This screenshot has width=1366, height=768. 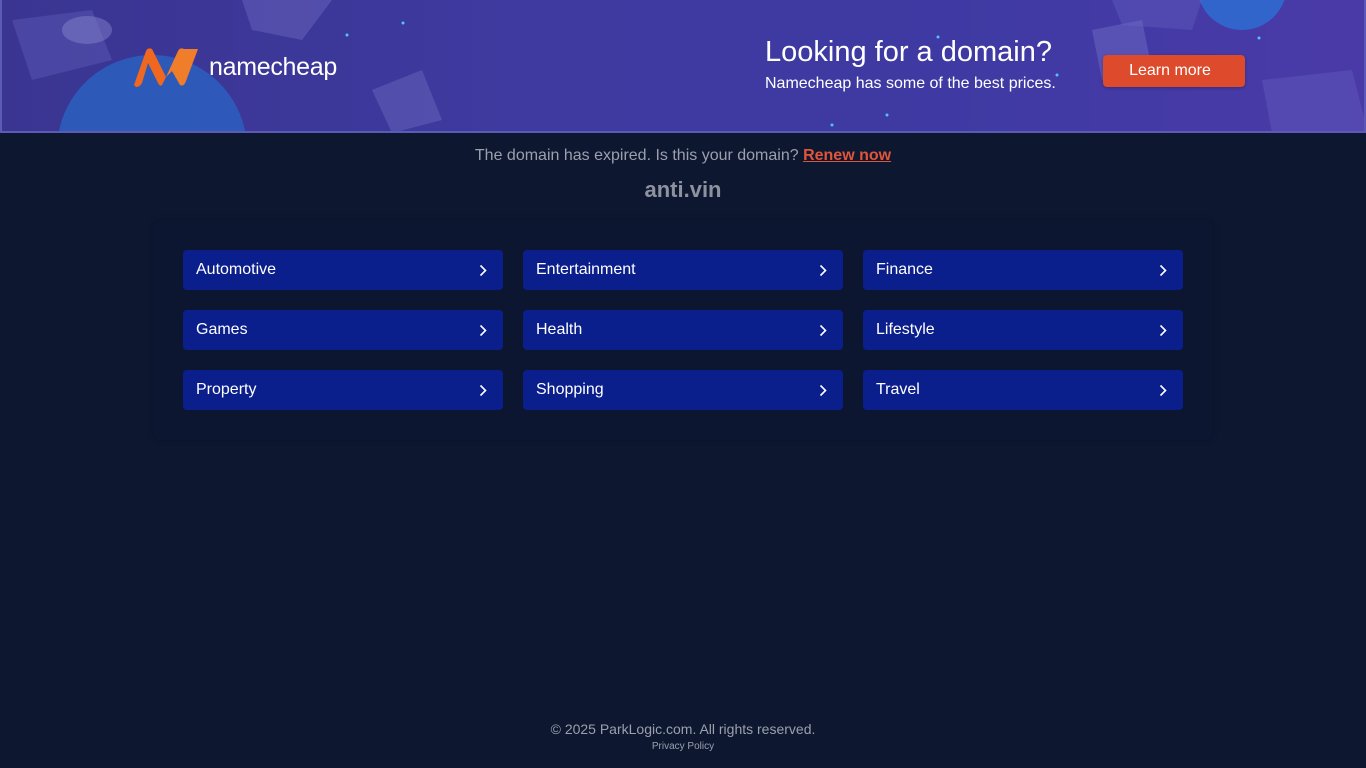 I want to click on category-link-travel: Travel, so click(x=1023, y=390).